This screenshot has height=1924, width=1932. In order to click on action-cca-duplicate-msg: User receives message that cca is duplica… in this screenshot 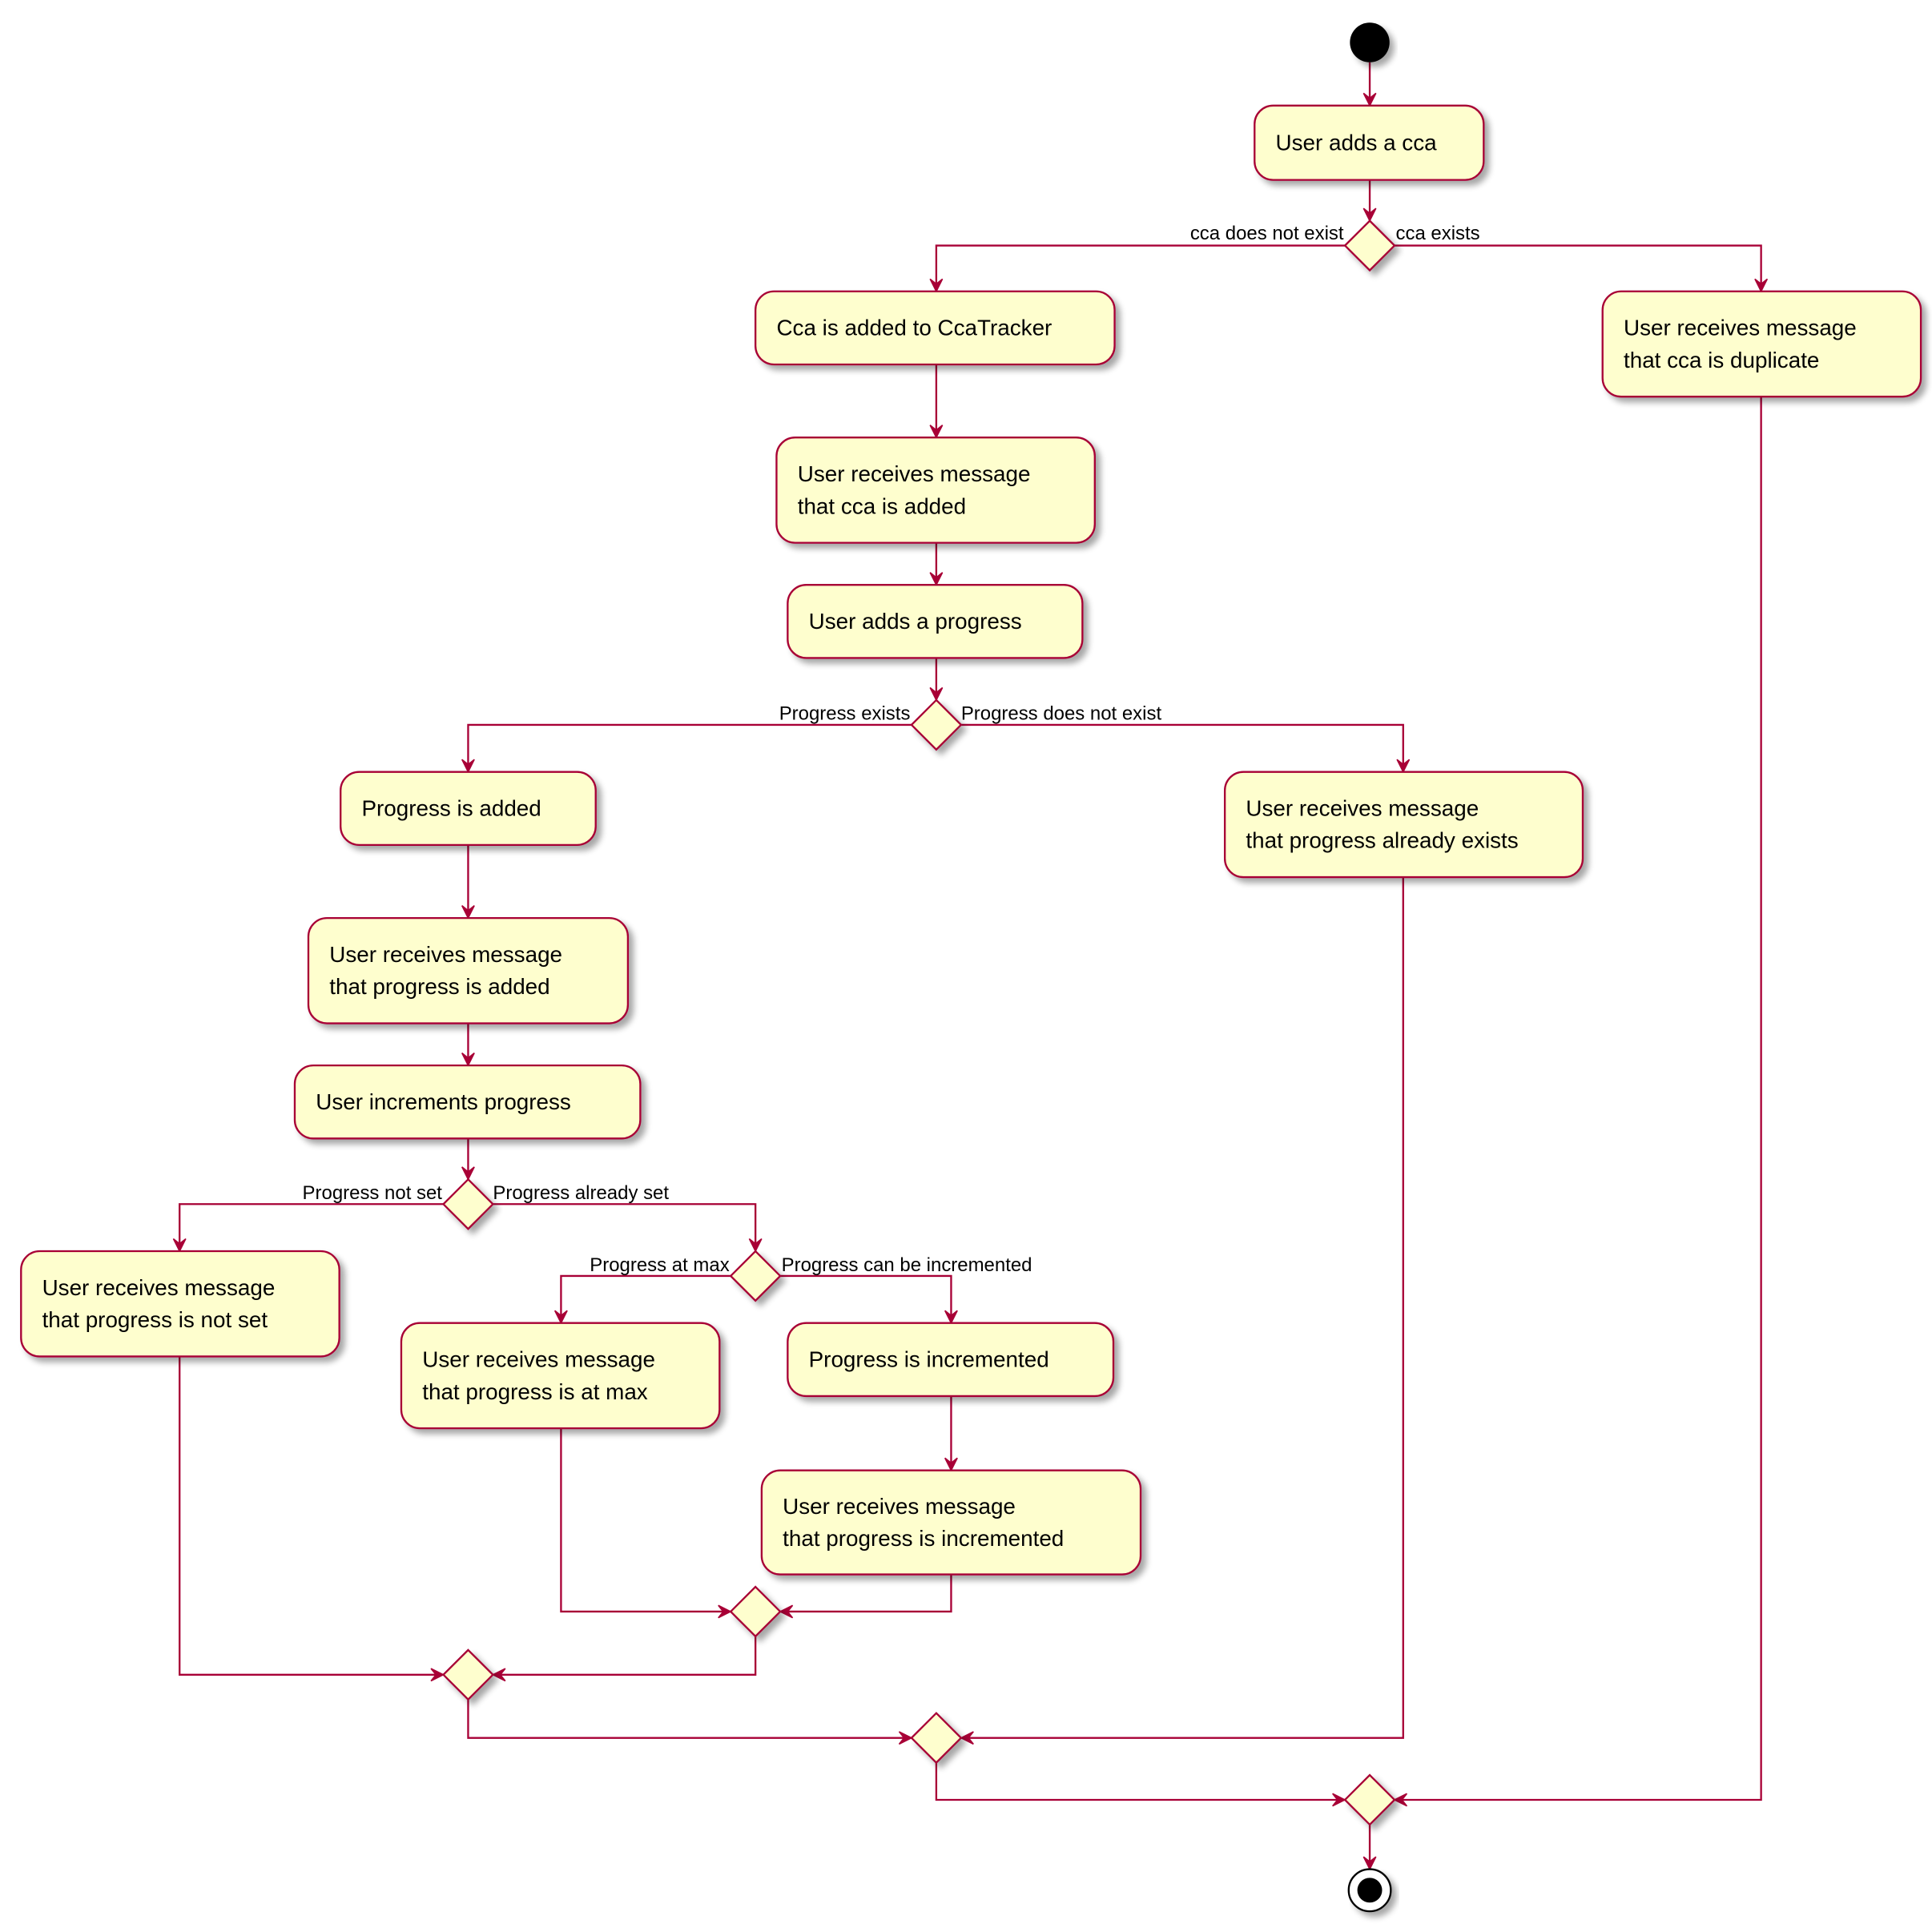, I will do `click(1762, 344)`.